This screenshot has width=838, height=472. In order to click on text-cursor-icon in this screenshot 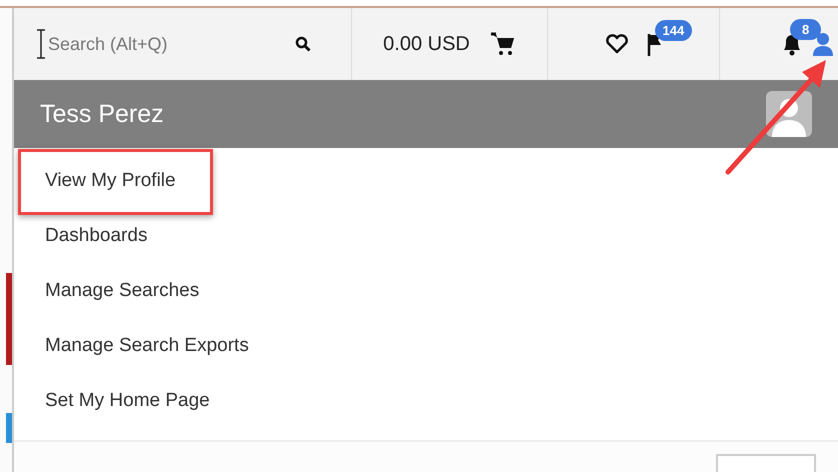, I will do `click(41, 44)`.